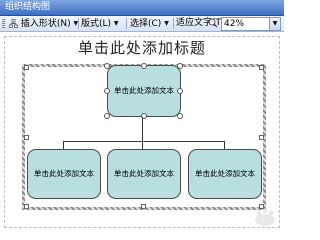 The height and width of the screenshot is (240, 320). What do you see at coordinates (13, 23) in the screenshot?
I see `insert-shape-icon` at bounding box center [13, 23].